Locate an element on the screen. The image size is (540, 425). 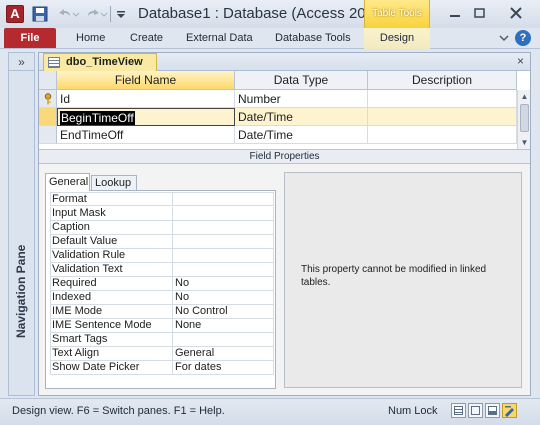
select-all-corner is located at coordinates (48, 80).